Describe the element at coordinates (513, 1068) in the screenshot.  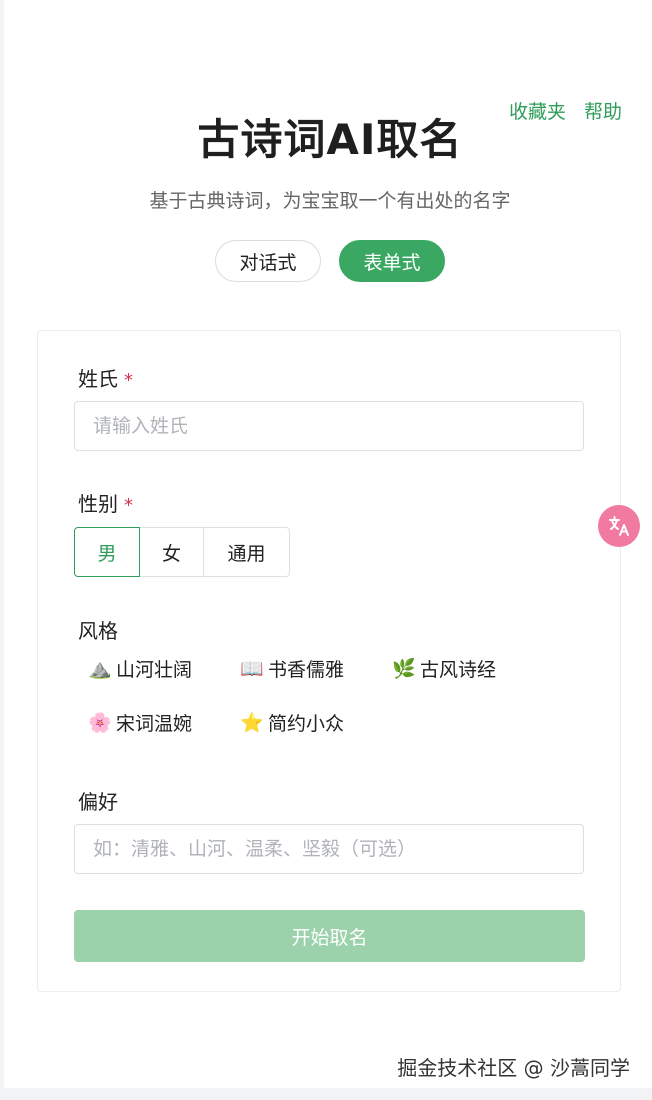
I see `watermark: 掘金技术社区 @ 沙蒿同学` at that location.